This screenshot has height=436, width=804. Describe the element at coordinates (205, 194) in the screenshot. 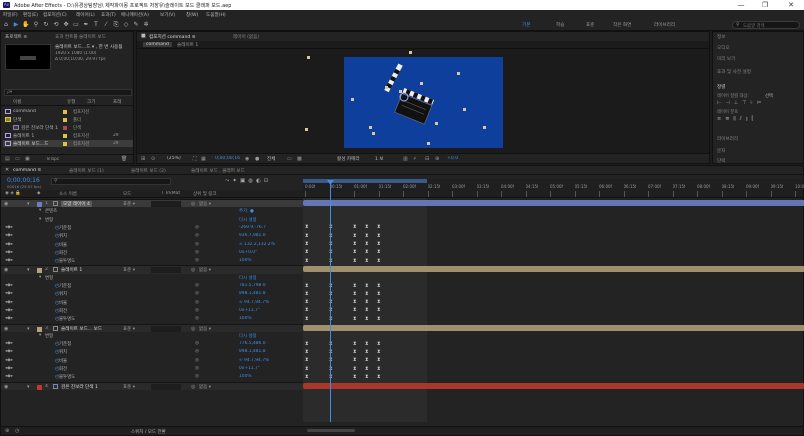

I see `col-parent-link: 상위 및 링크` at that location.